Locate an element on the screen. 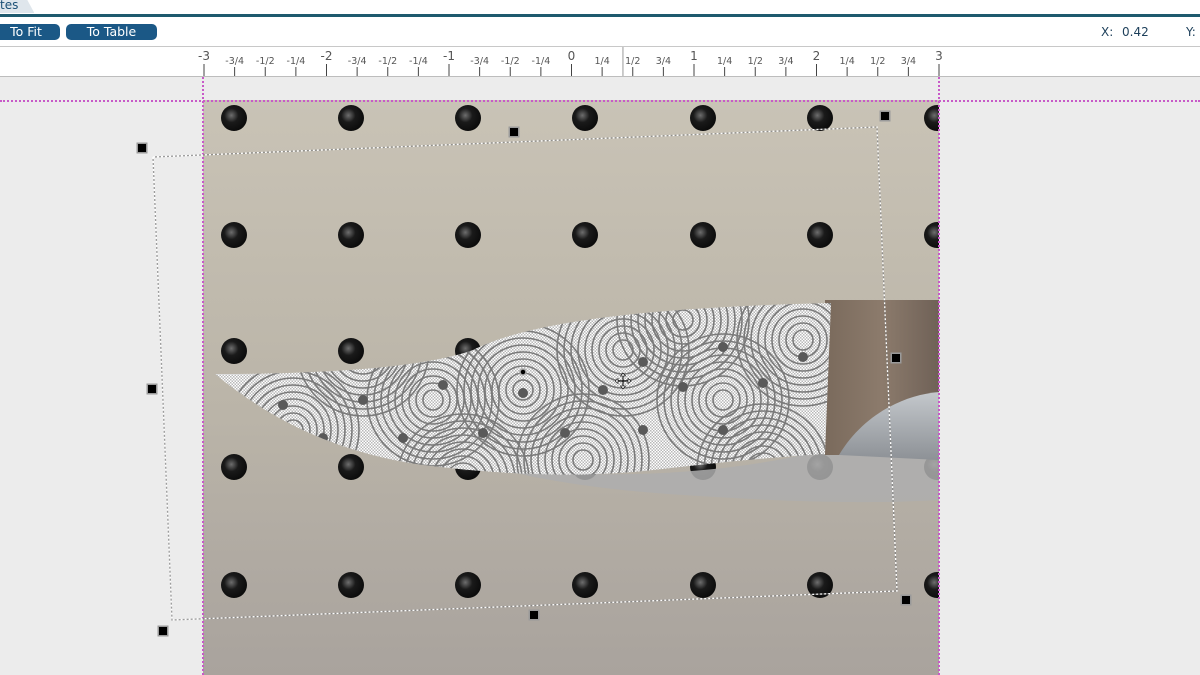  title-strip: tes is located at coordinates (600, 7).